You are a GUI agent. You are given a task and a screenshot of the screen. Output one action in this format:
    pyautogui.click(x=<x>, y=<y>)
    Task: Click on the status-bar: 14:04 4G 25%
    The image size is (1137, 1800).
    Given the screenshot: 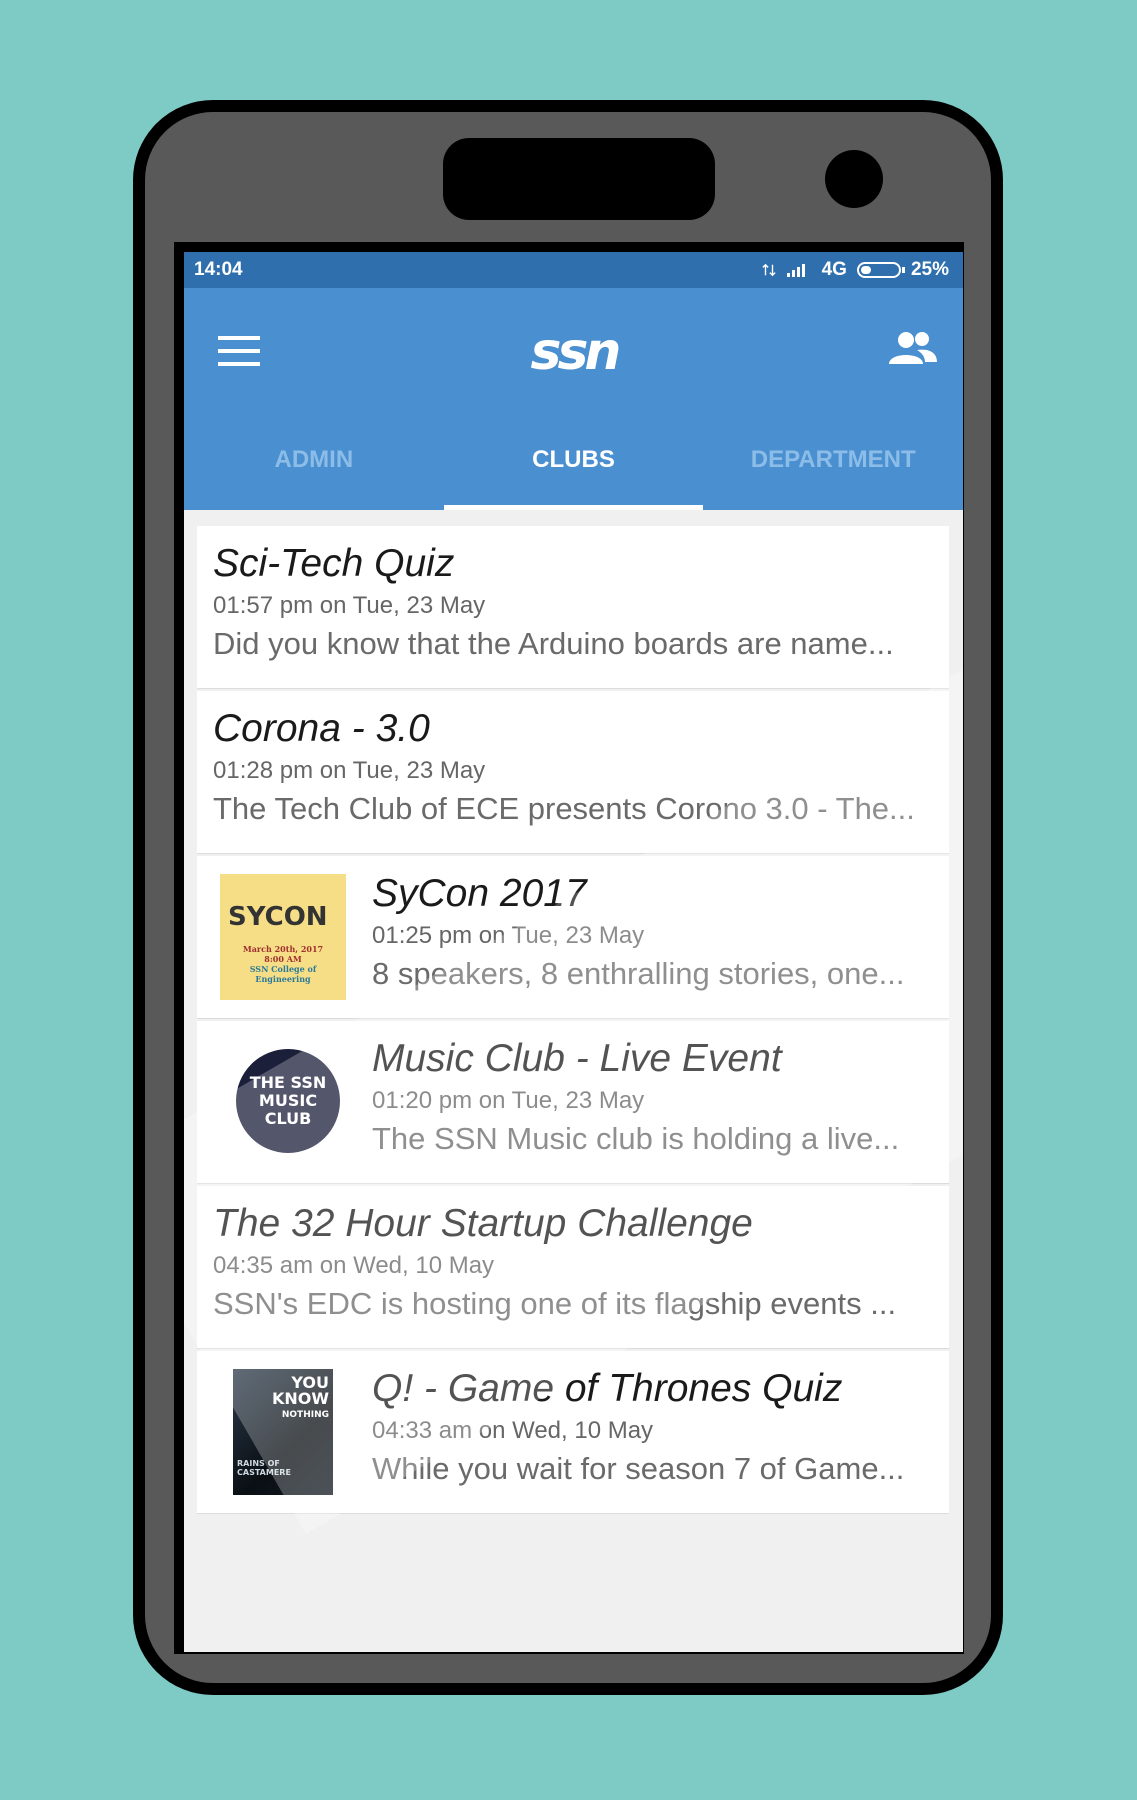 What is the action you would take?
    pyautogui.click(x=573, y=270)
    